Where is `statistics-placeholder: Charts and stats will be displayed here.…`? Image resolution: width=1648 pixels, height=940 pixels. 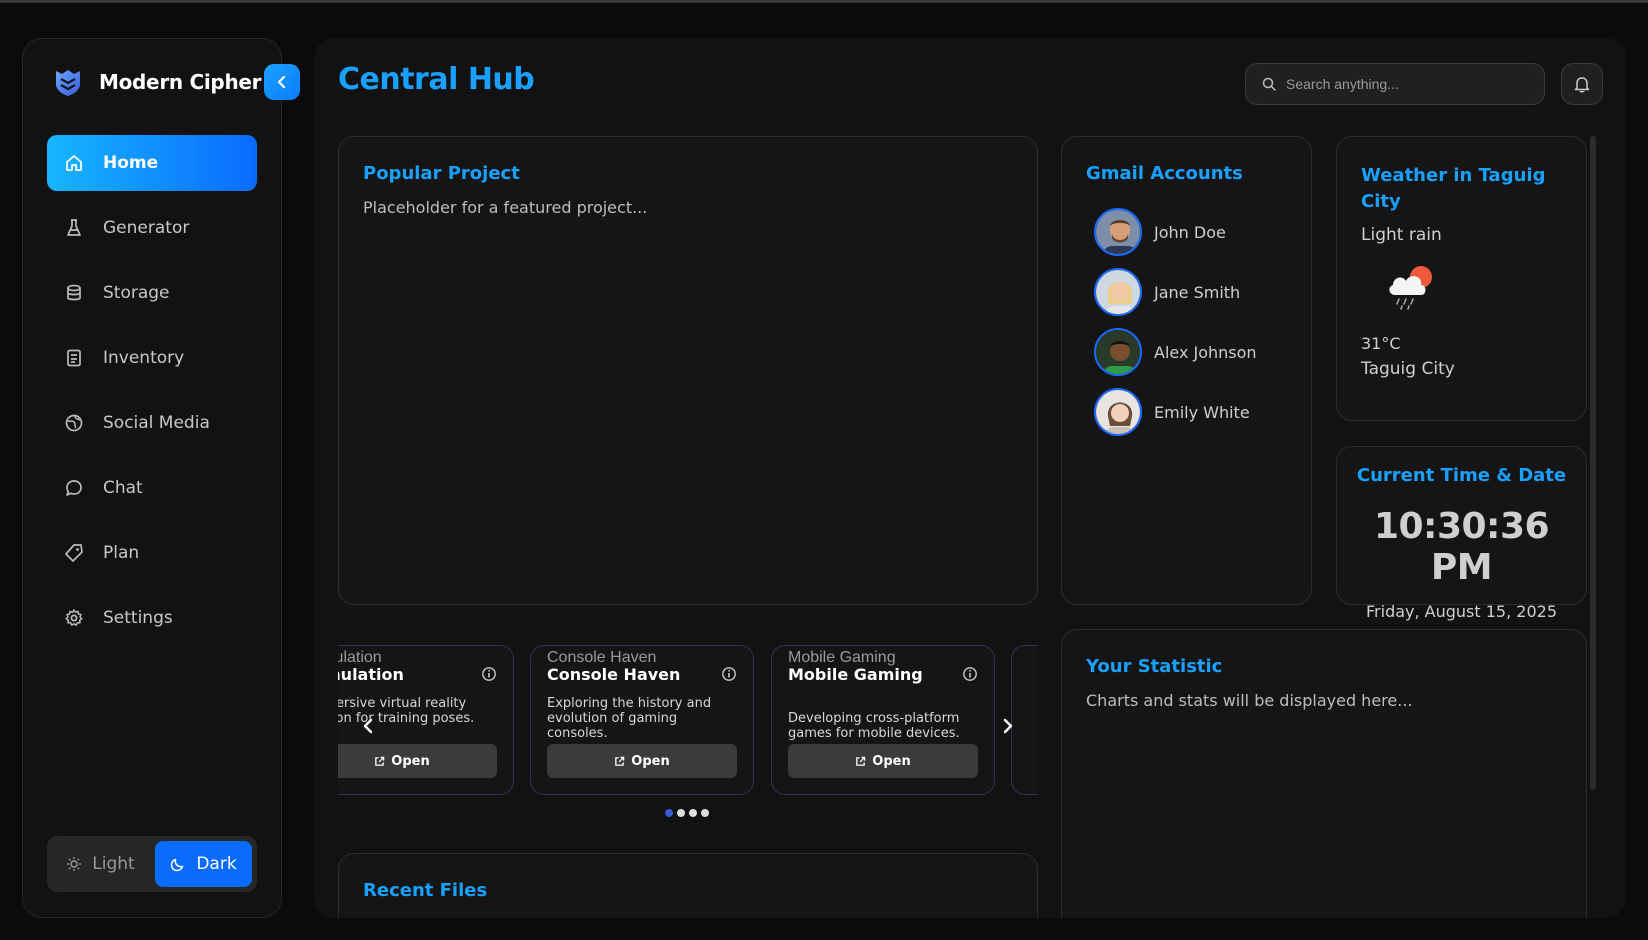
statistics-placeholder: Charts and stats will be displayed here.… is located at coordinates (1249, 700).